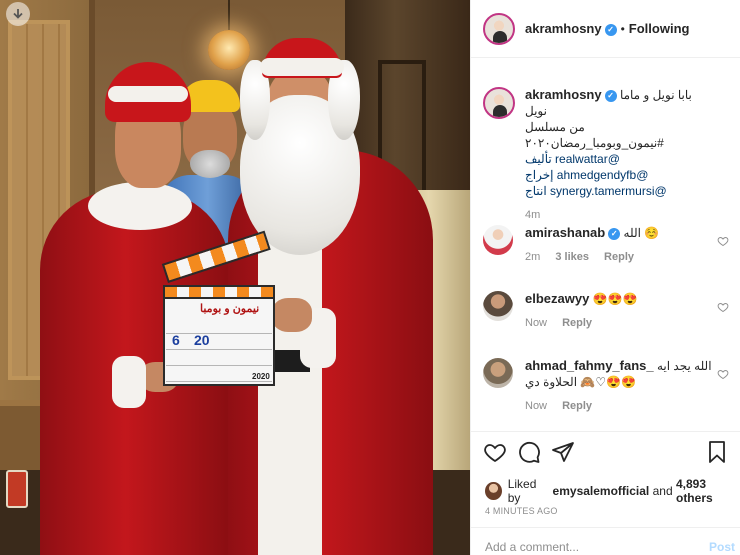 This screenshot has height=555, width=740. Describe the element at coordinates (594, 135) in the screenshot. I see `caption-line-2: من مسلسل #نيمون_وبومبا_رمضان٢٠٢٠` at that location.